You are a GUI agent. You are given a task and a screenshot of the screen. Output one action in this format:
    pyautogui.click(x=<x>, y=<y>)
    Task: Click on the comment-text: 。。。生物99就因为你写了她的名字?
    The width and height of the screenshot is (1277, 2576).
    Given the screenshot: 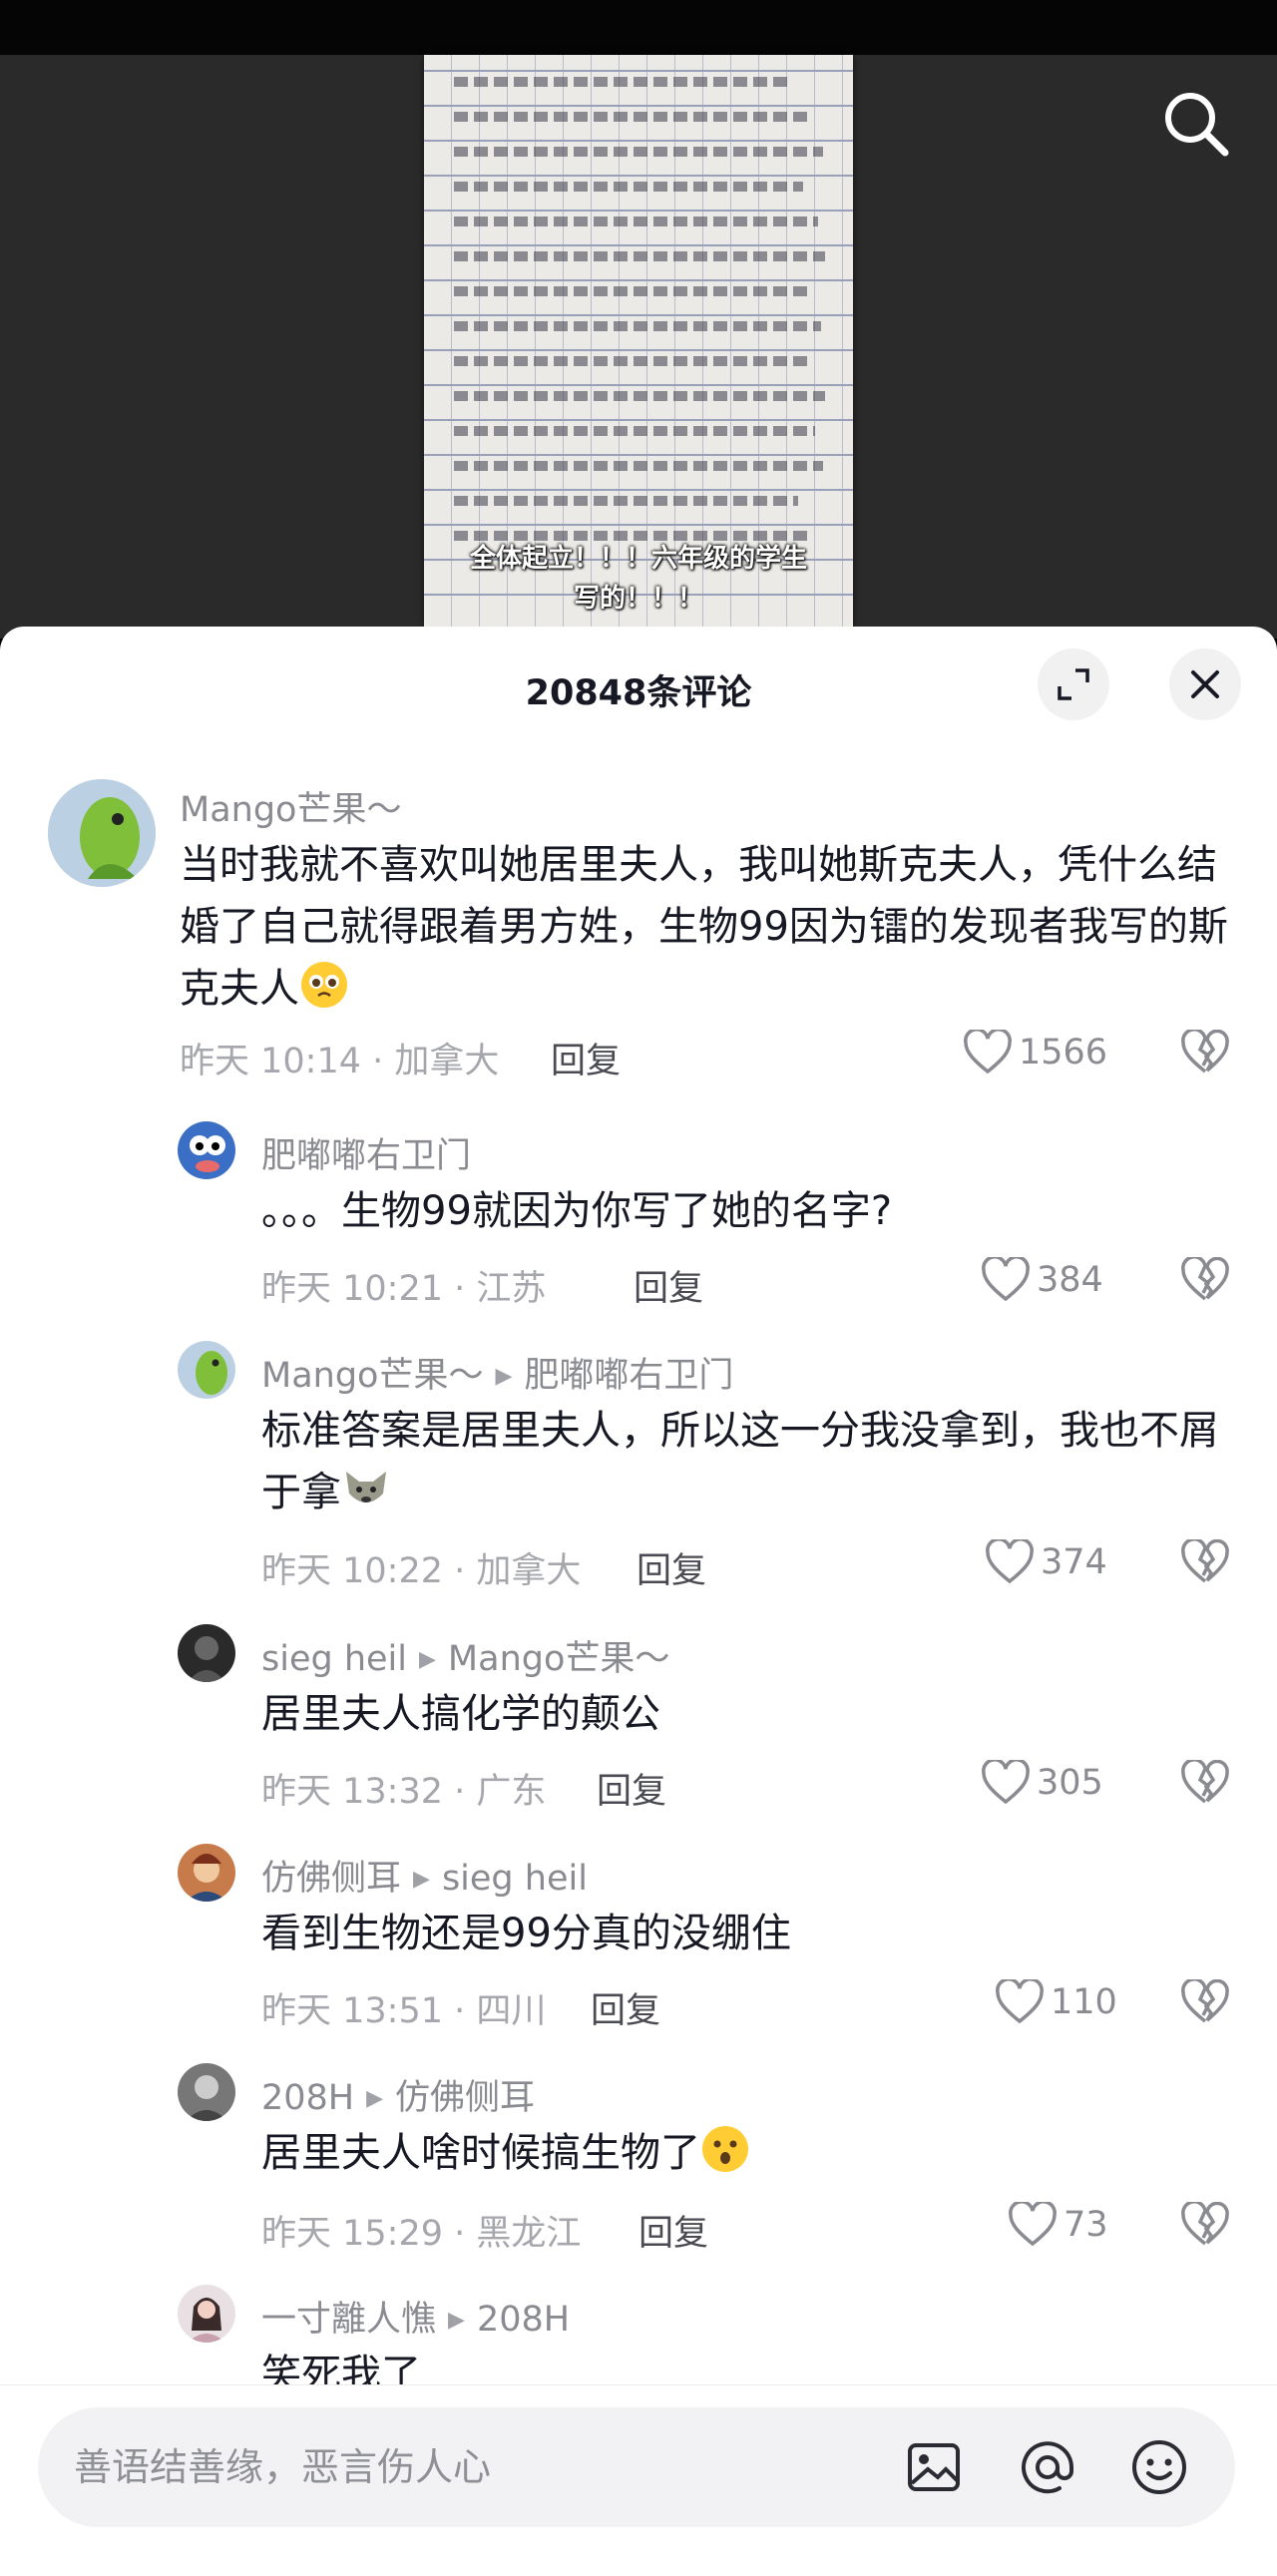 What is the action you would take?
    pyautogui.click(x=577, y=1211)
    